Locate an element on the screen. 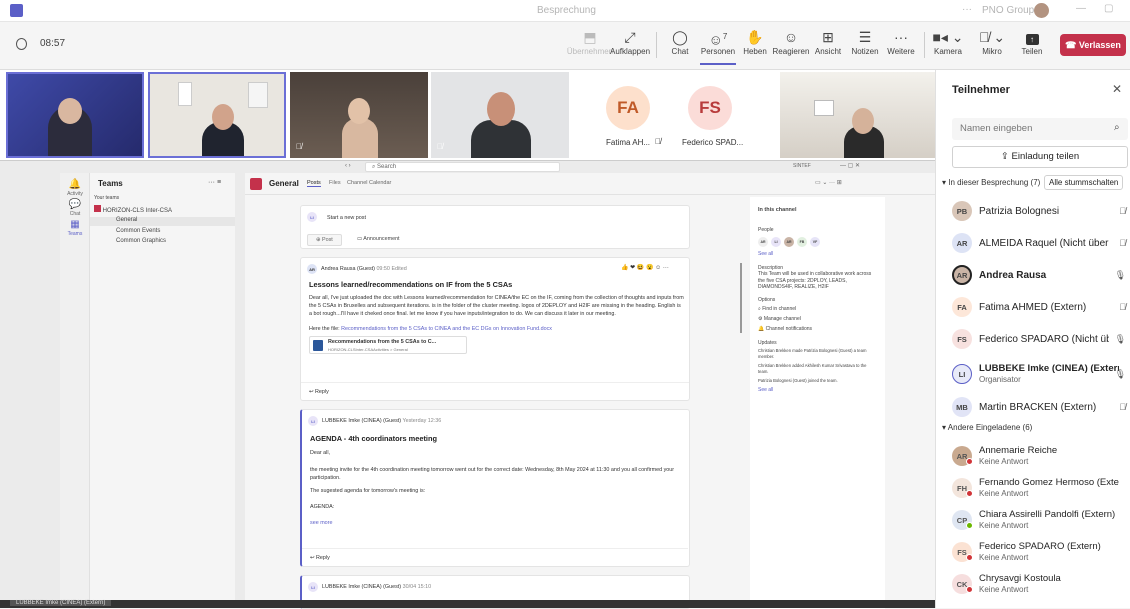 The image size is (1130, 609). share-button: ↑ Teilen is located at coordinates (1032, 46).